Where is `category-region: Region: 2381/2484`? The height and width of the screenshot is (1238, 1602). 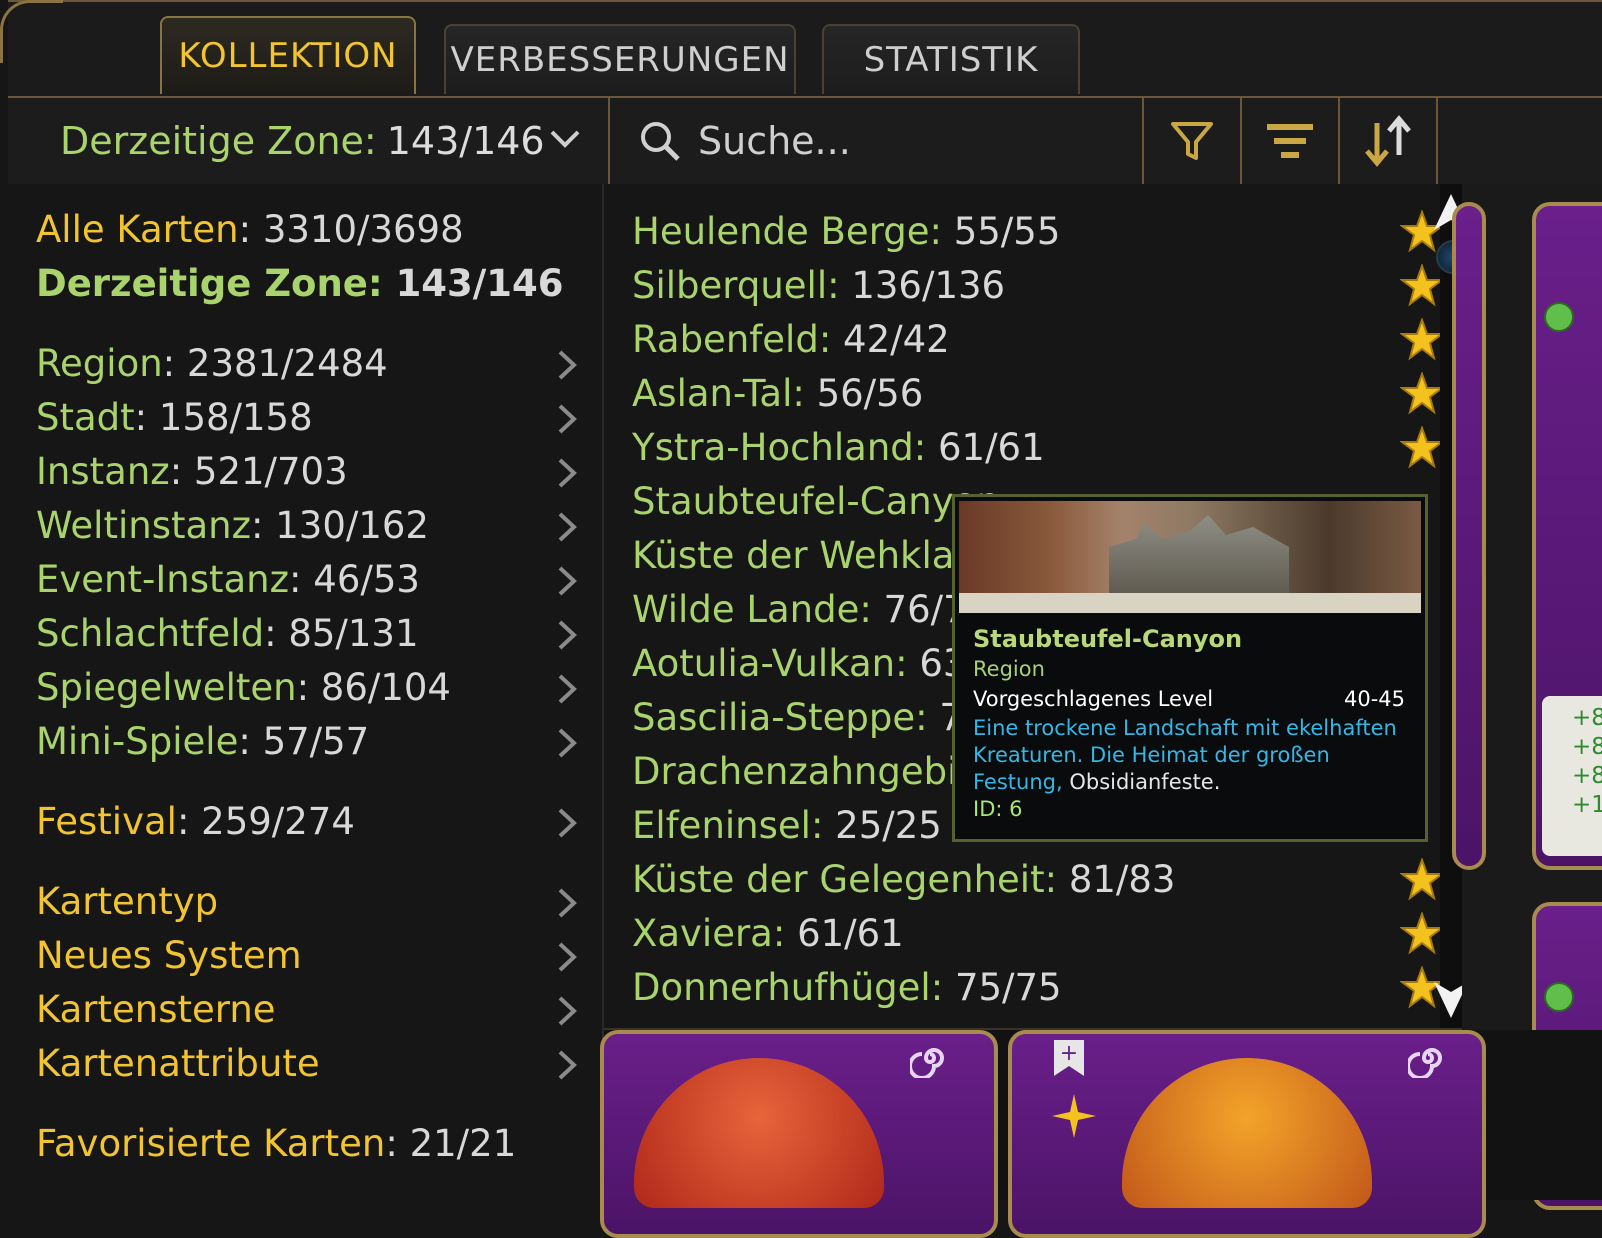
category-region: Region: 2381/2484 is located at coordinates (212, 363).